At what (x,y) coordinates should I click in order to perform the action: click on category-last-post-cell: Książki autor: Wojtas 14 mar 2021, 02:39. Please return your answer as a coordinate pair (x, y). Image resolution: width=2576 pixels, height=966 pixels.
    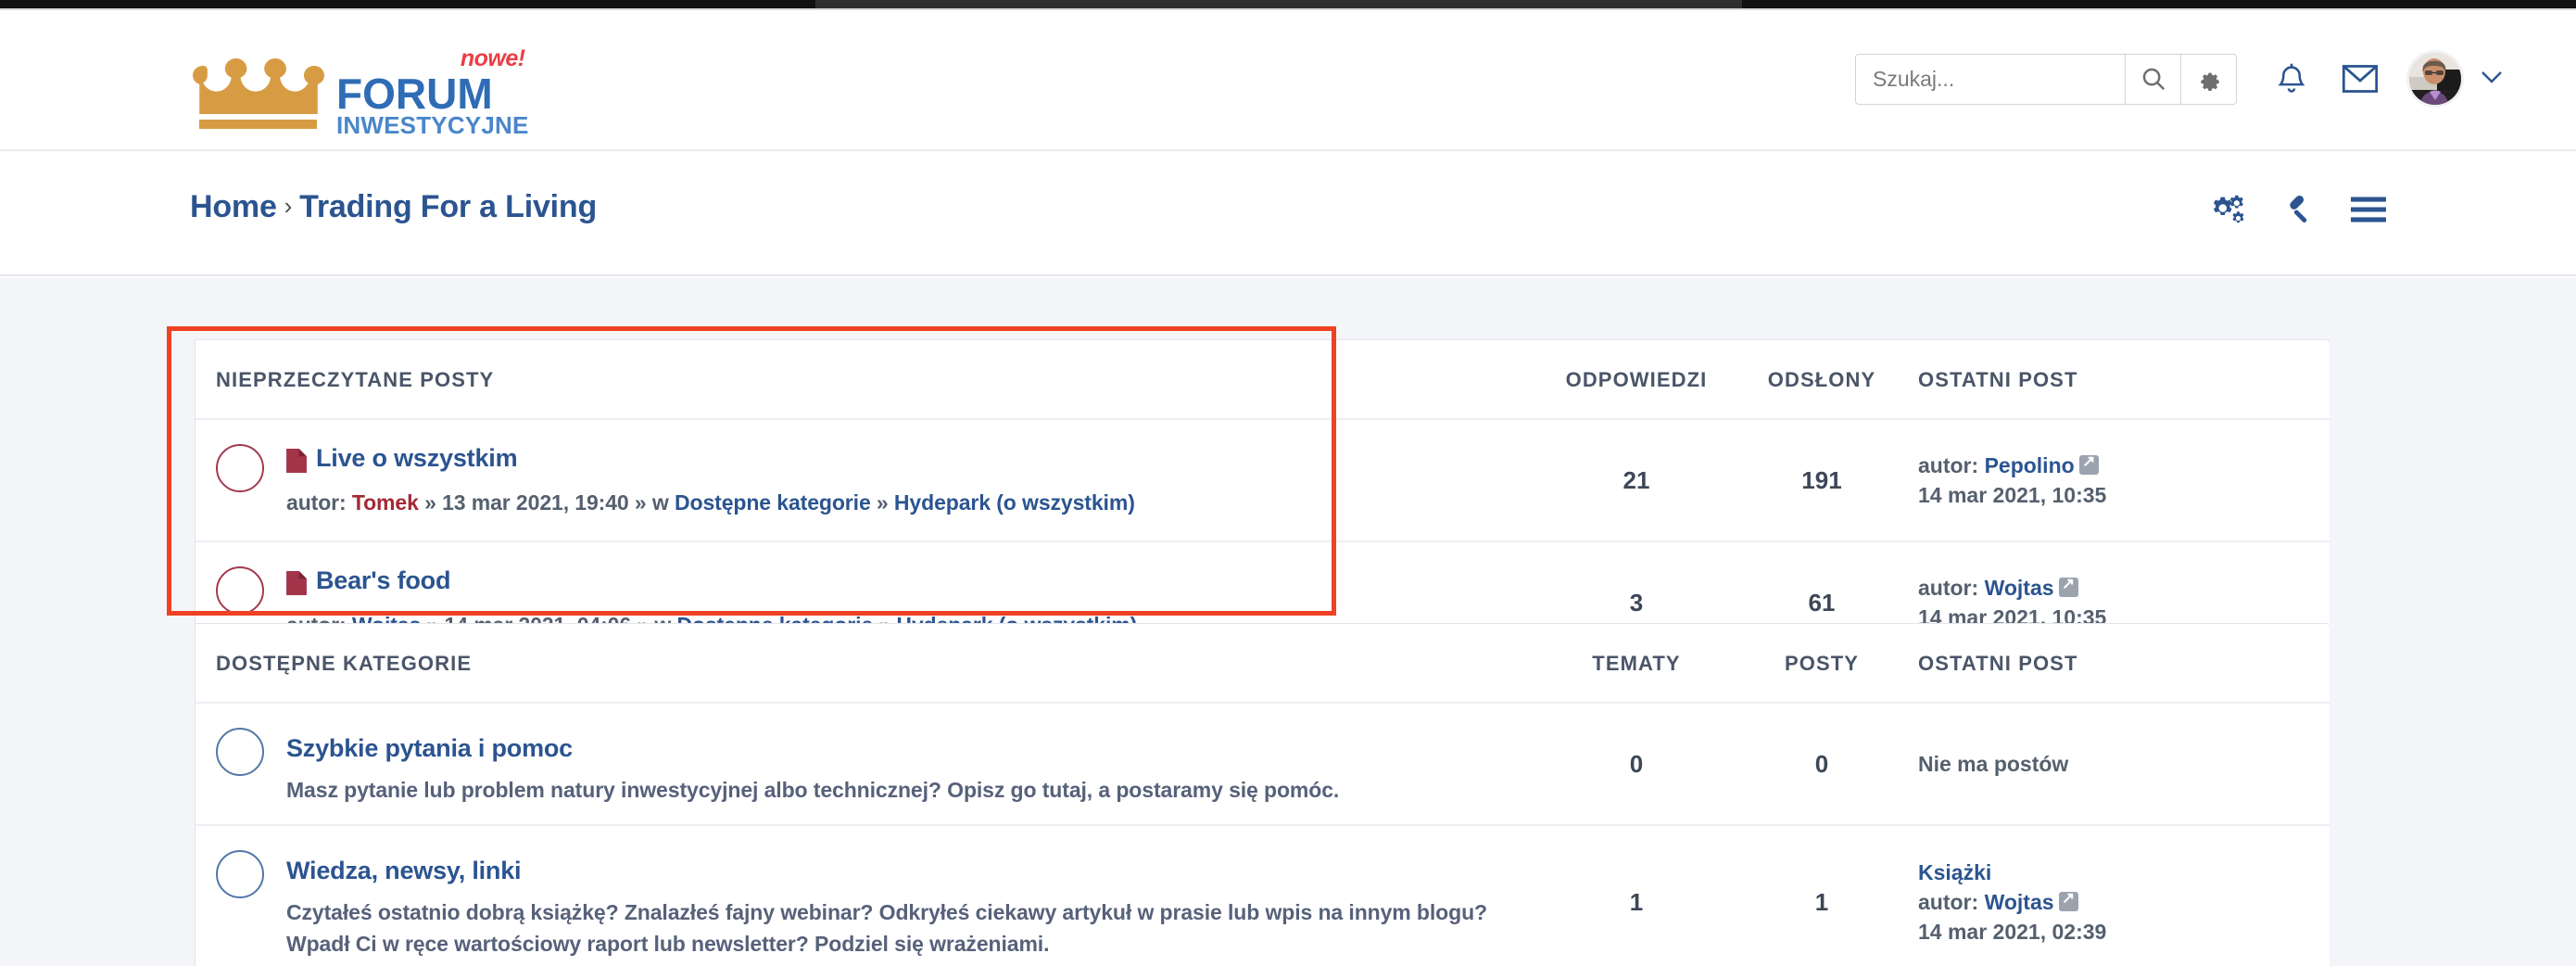
    Looking at the image, I should click on (2122, 895).